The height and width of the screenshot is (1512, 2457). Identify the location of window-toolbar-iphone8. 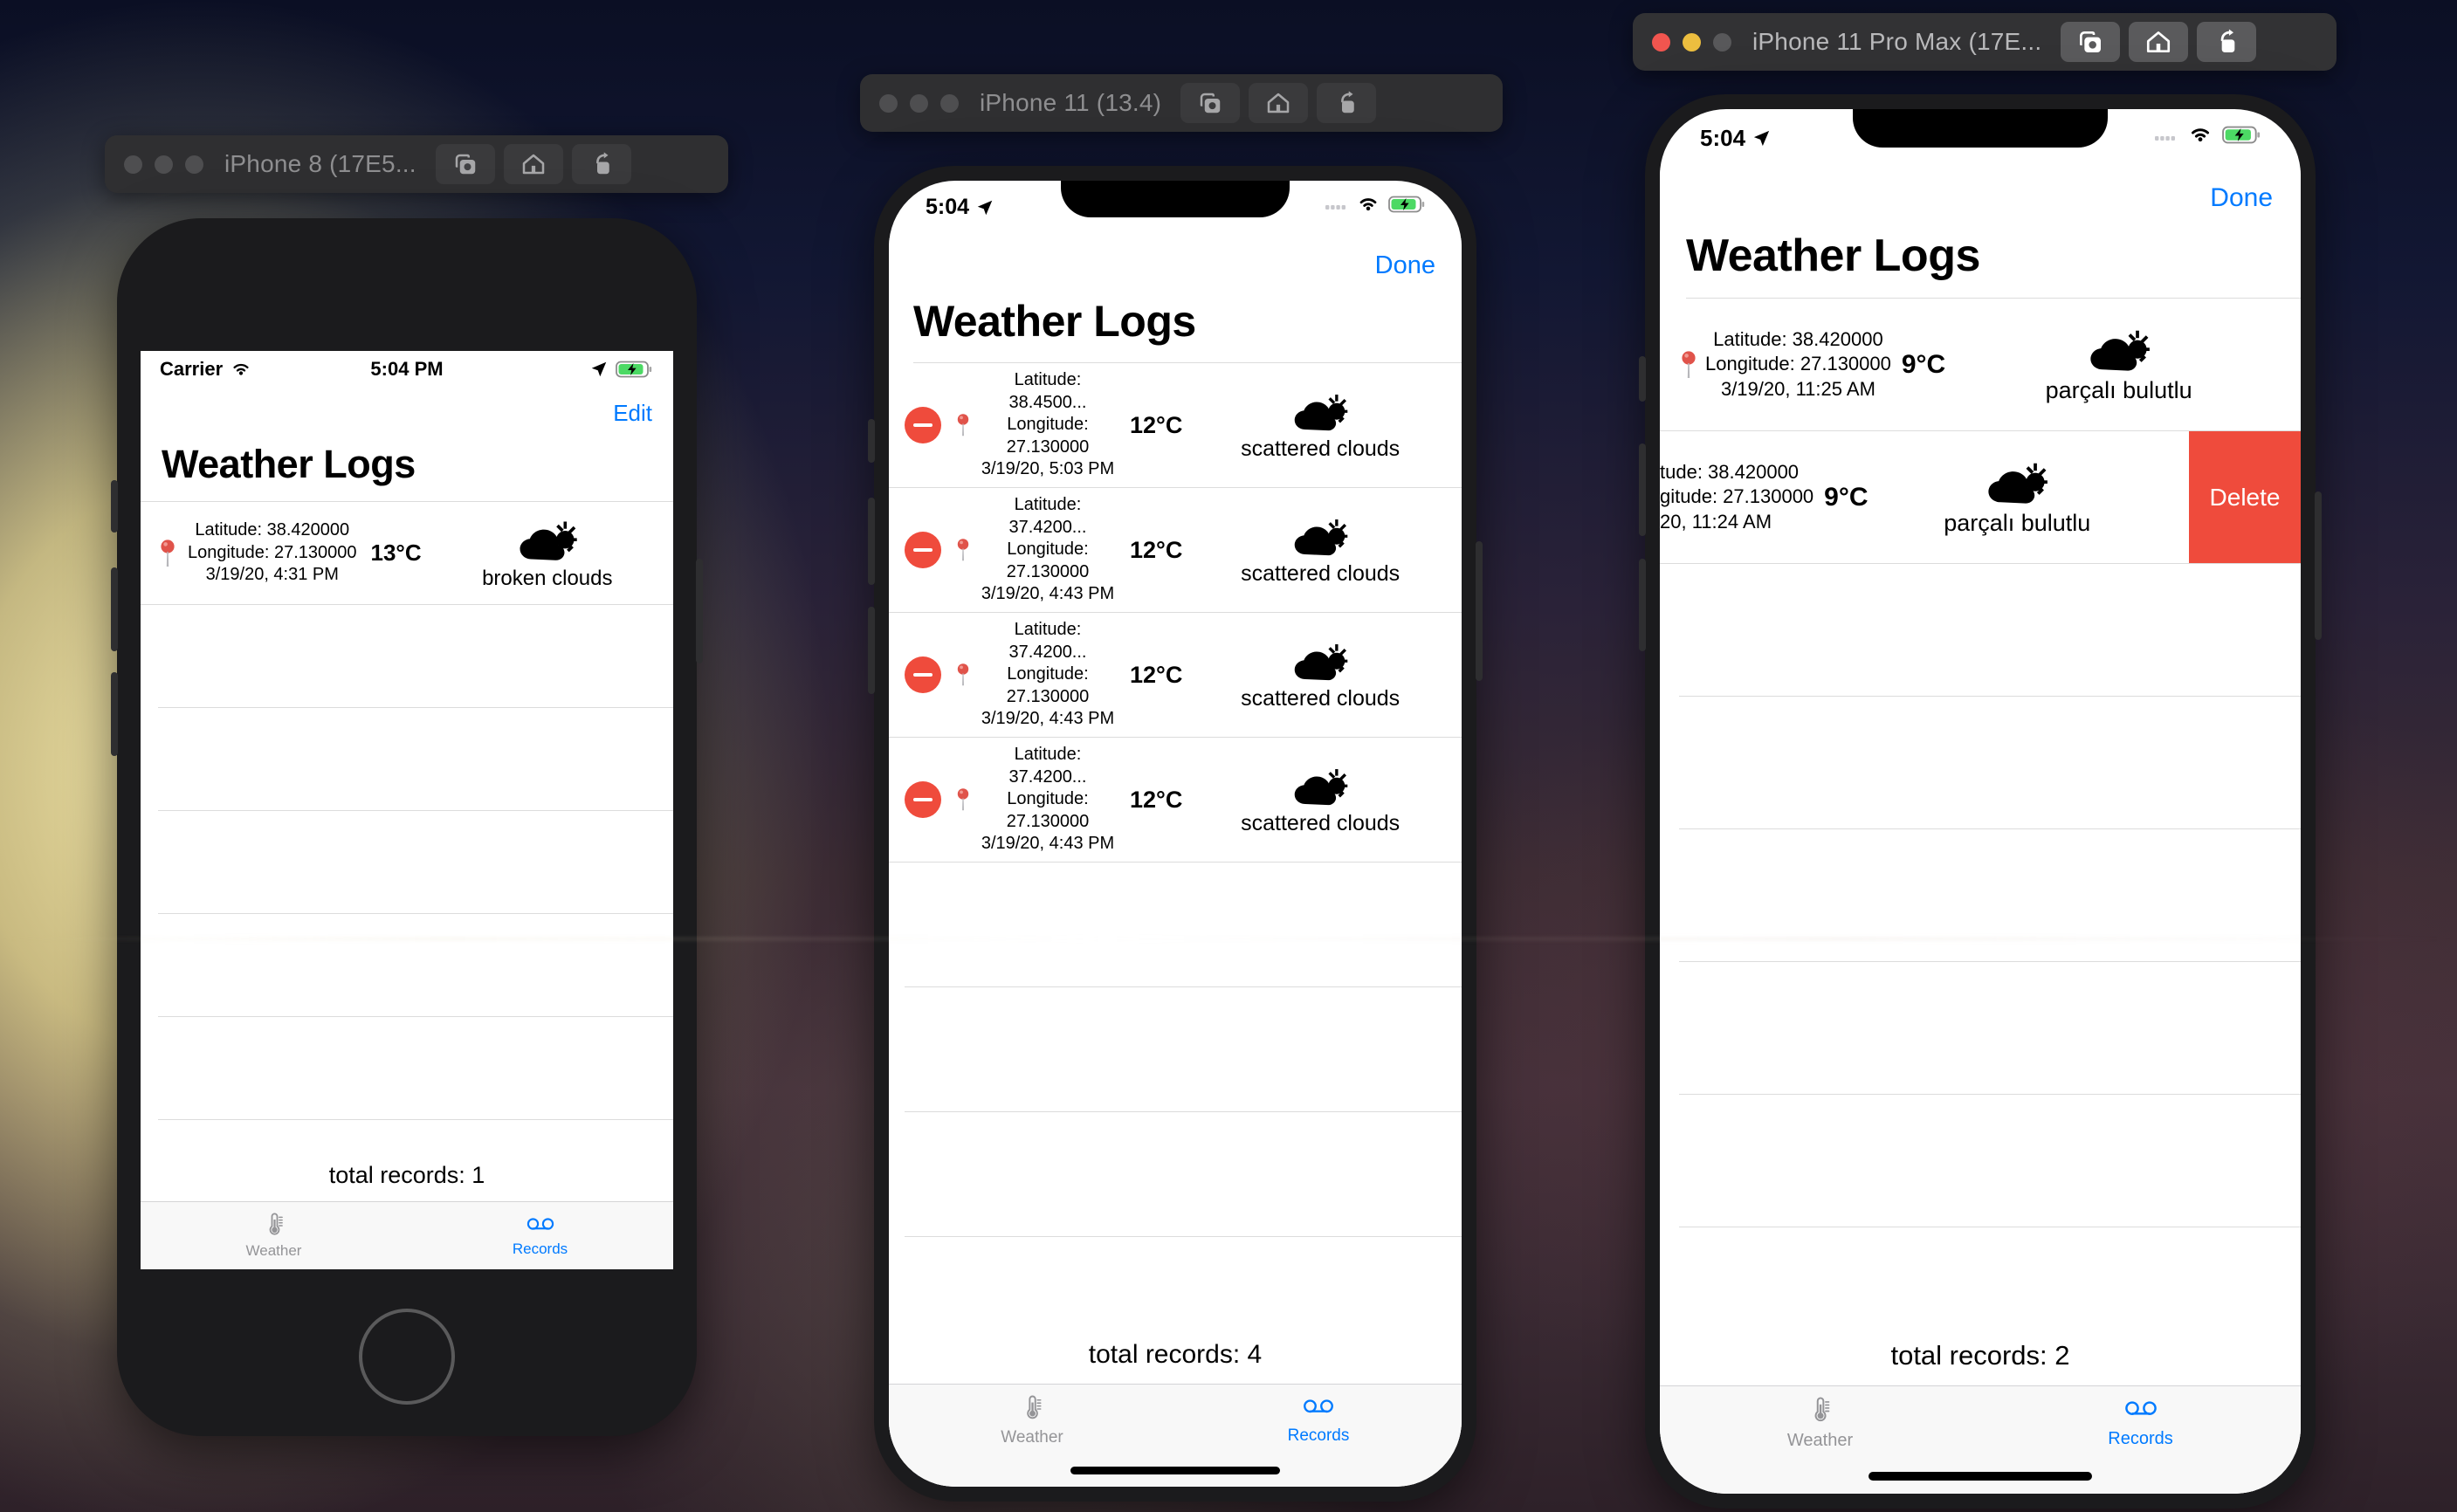
(533, 164).